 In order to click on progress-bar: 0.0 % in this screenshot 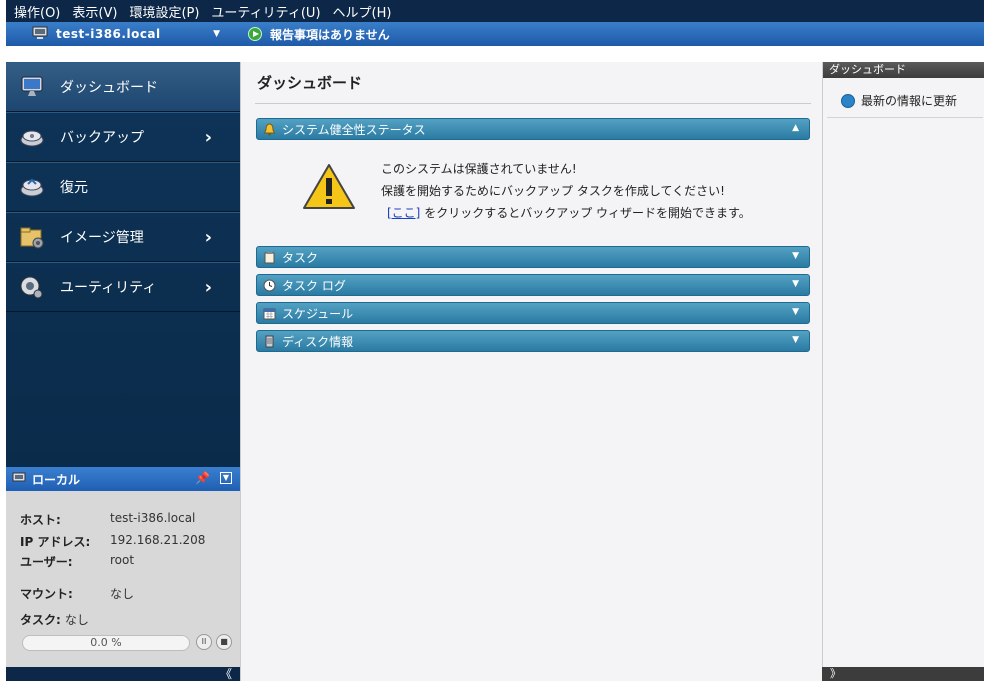, I will do `click(106, 643)`.